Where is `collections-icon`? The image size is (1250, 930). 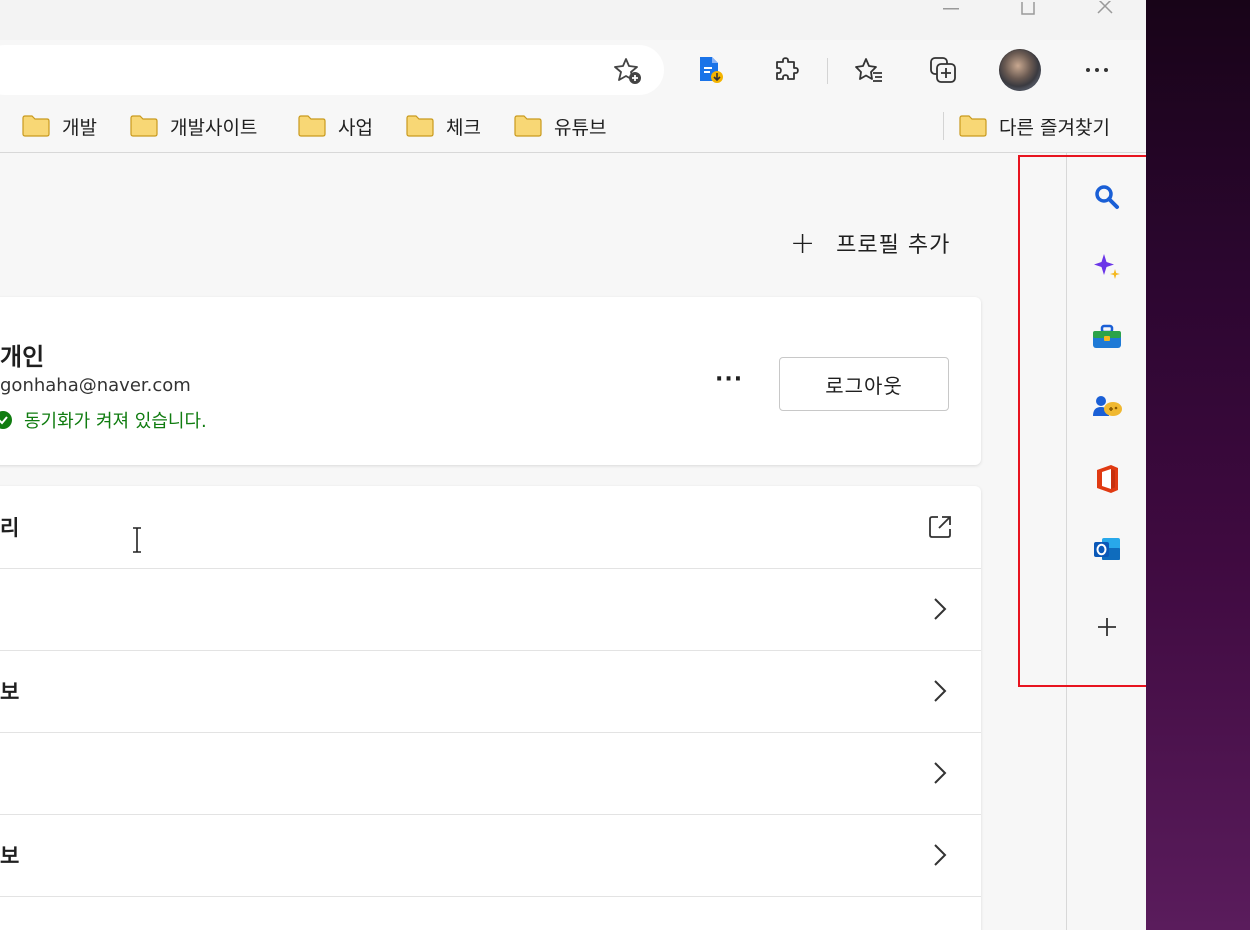 collections-icon is located at coordinates (943, 70).